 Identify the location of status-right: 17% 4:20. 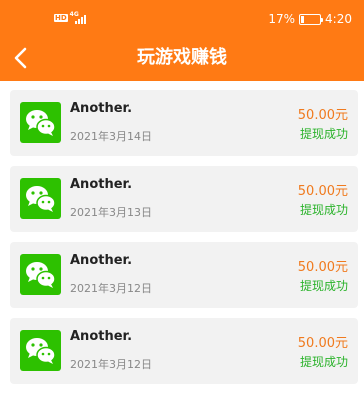
(310, 19).